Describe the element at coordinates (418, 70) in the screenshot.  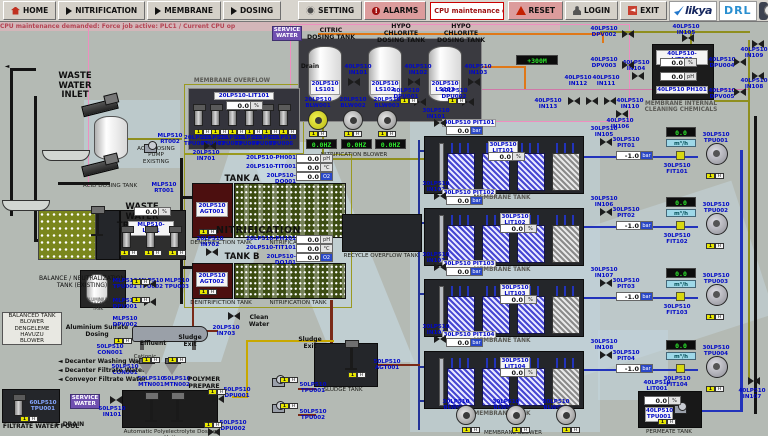
I see `device-tag: 40LP510 IN102` at that location.